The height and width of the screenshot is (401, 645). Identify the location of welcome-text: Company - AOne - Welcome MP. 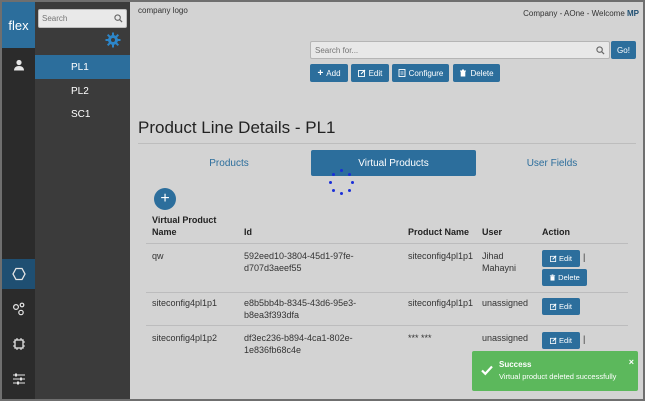
(581, 13).